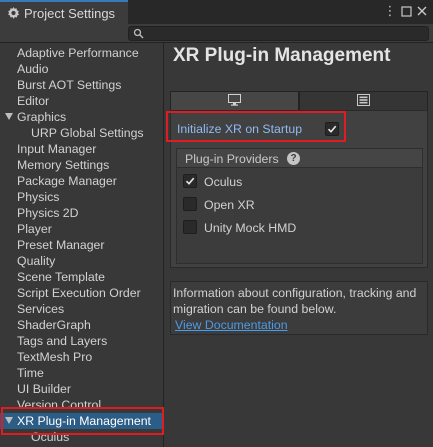  I want to click on page-title: XR Plug-in Management, so click(282, 55).